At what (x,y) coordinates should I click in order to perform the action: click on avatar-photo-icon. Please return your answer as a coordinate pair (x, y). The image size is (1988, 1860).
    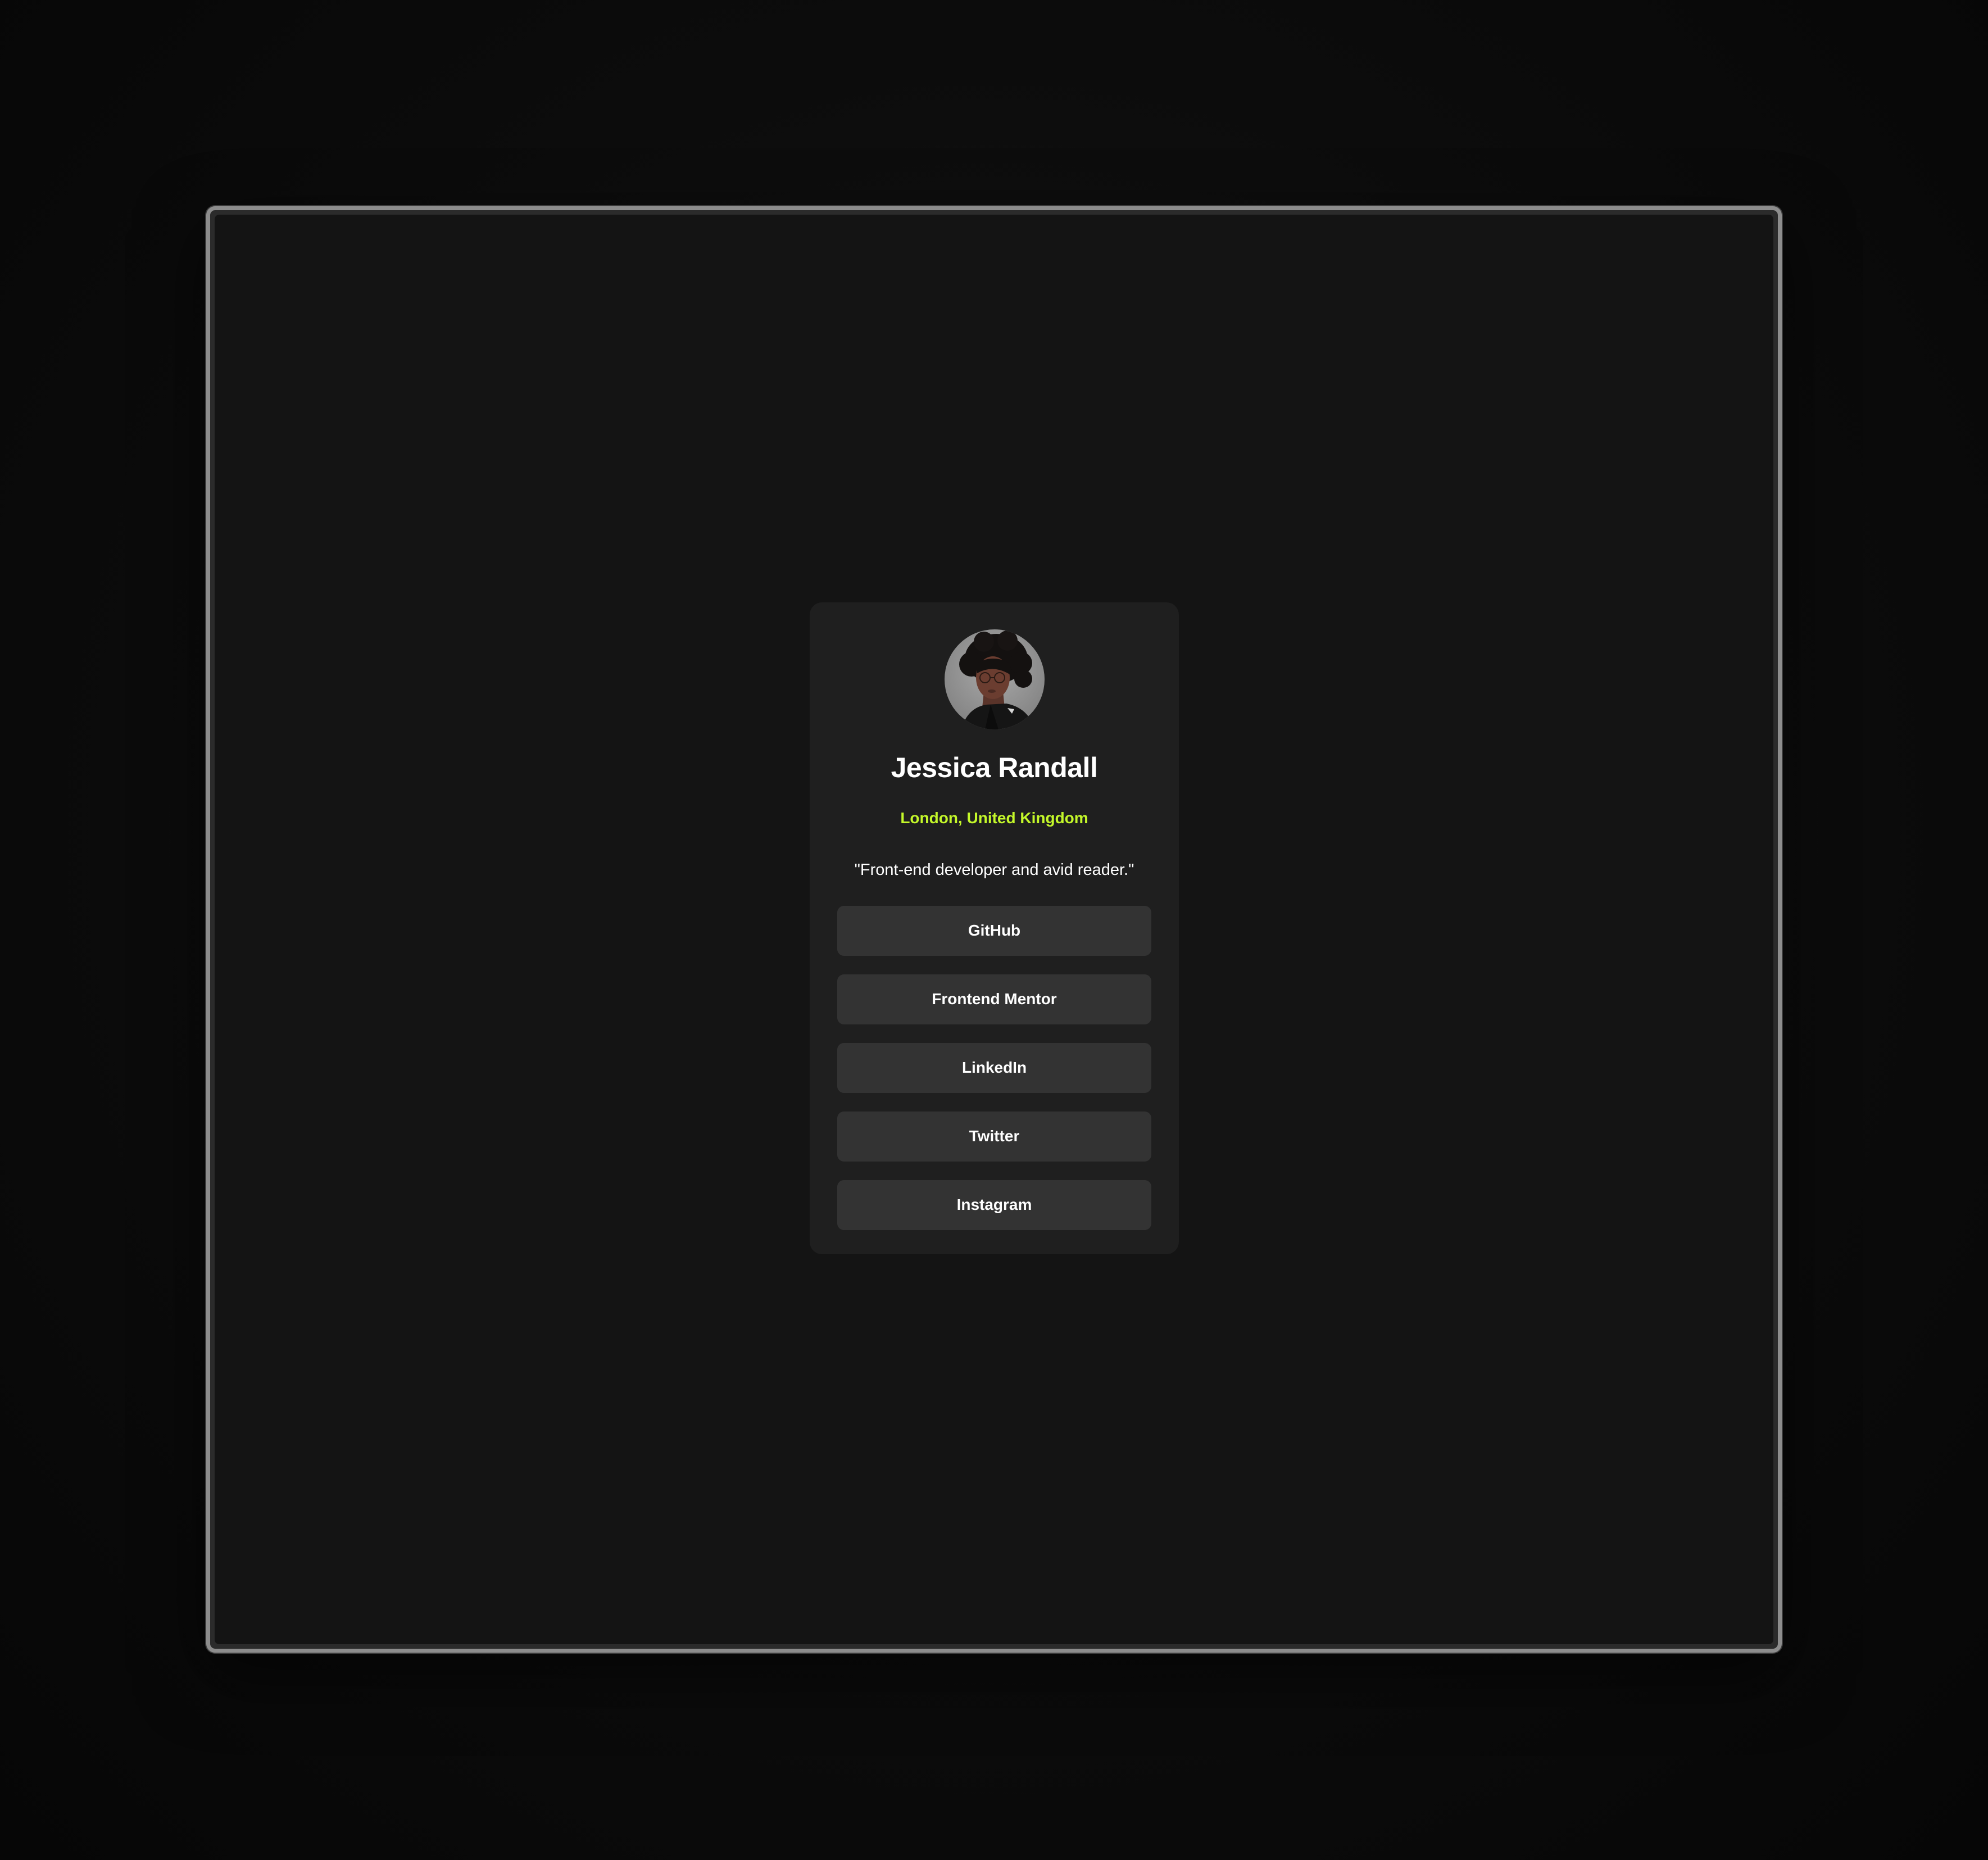
    Looking at the image, I should click on (994, 679).